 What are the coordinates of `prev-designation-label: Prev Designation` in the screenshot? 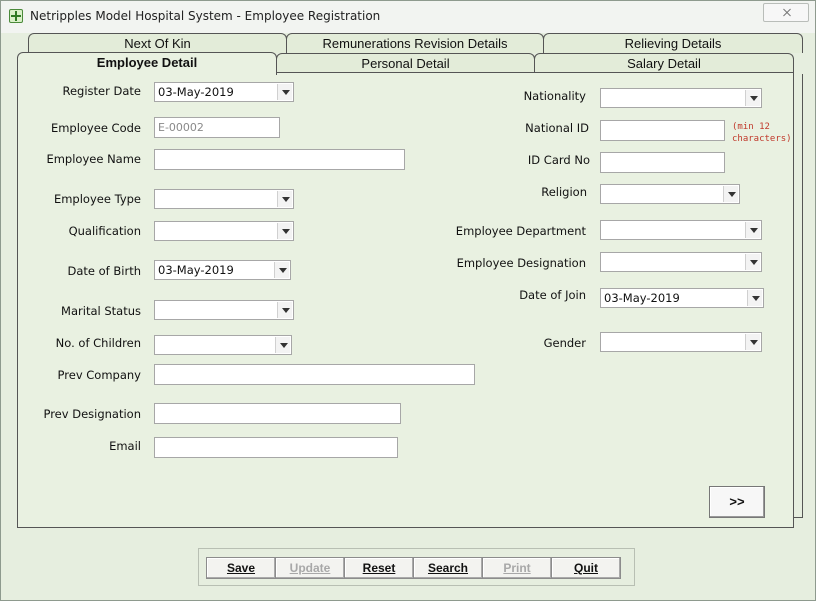 It's located at (92, 414).